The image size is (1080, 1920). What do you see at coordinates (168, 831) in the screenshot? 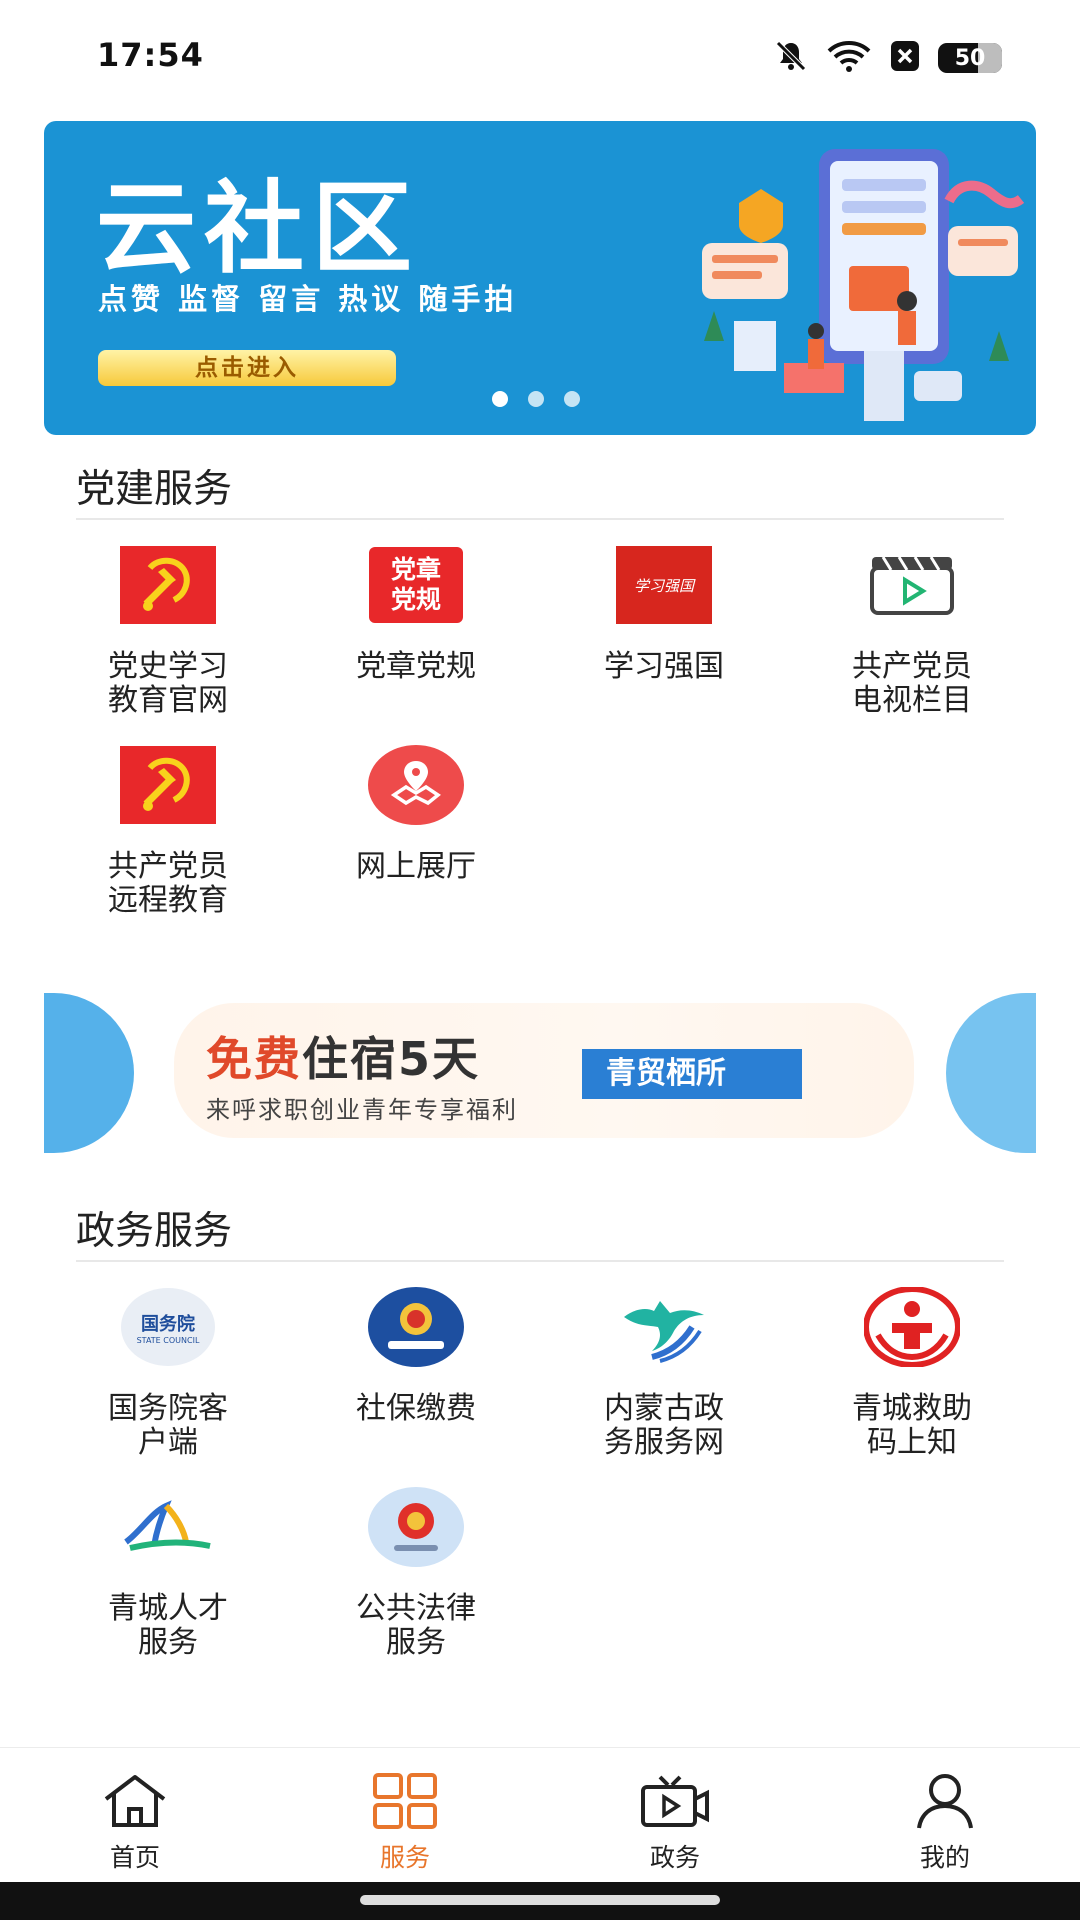
I see `service-item-remote-education: 共产党员 远程教育` at bounding box center [168, 831].